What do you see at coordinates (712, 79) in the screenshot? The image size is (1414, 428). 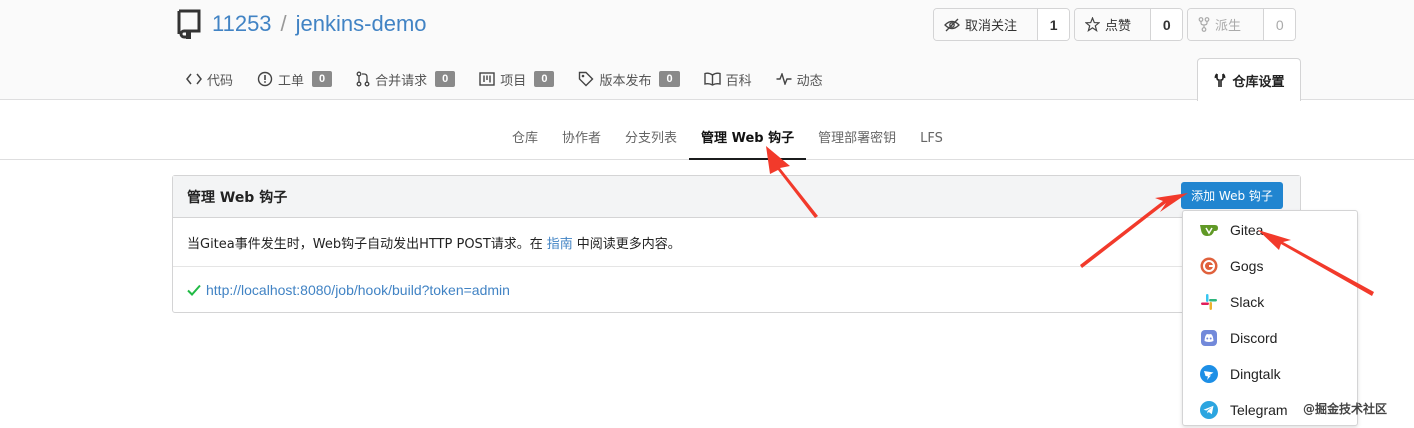 I see `book-icon` at bounding box center [712, 79].